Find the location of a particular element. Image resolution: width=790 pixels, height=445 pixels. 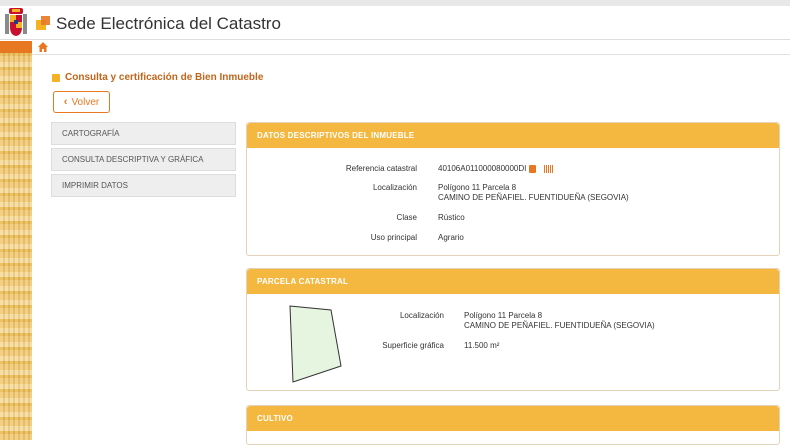

ref-label: Referencia catastral is located at coordinates (381, 168).